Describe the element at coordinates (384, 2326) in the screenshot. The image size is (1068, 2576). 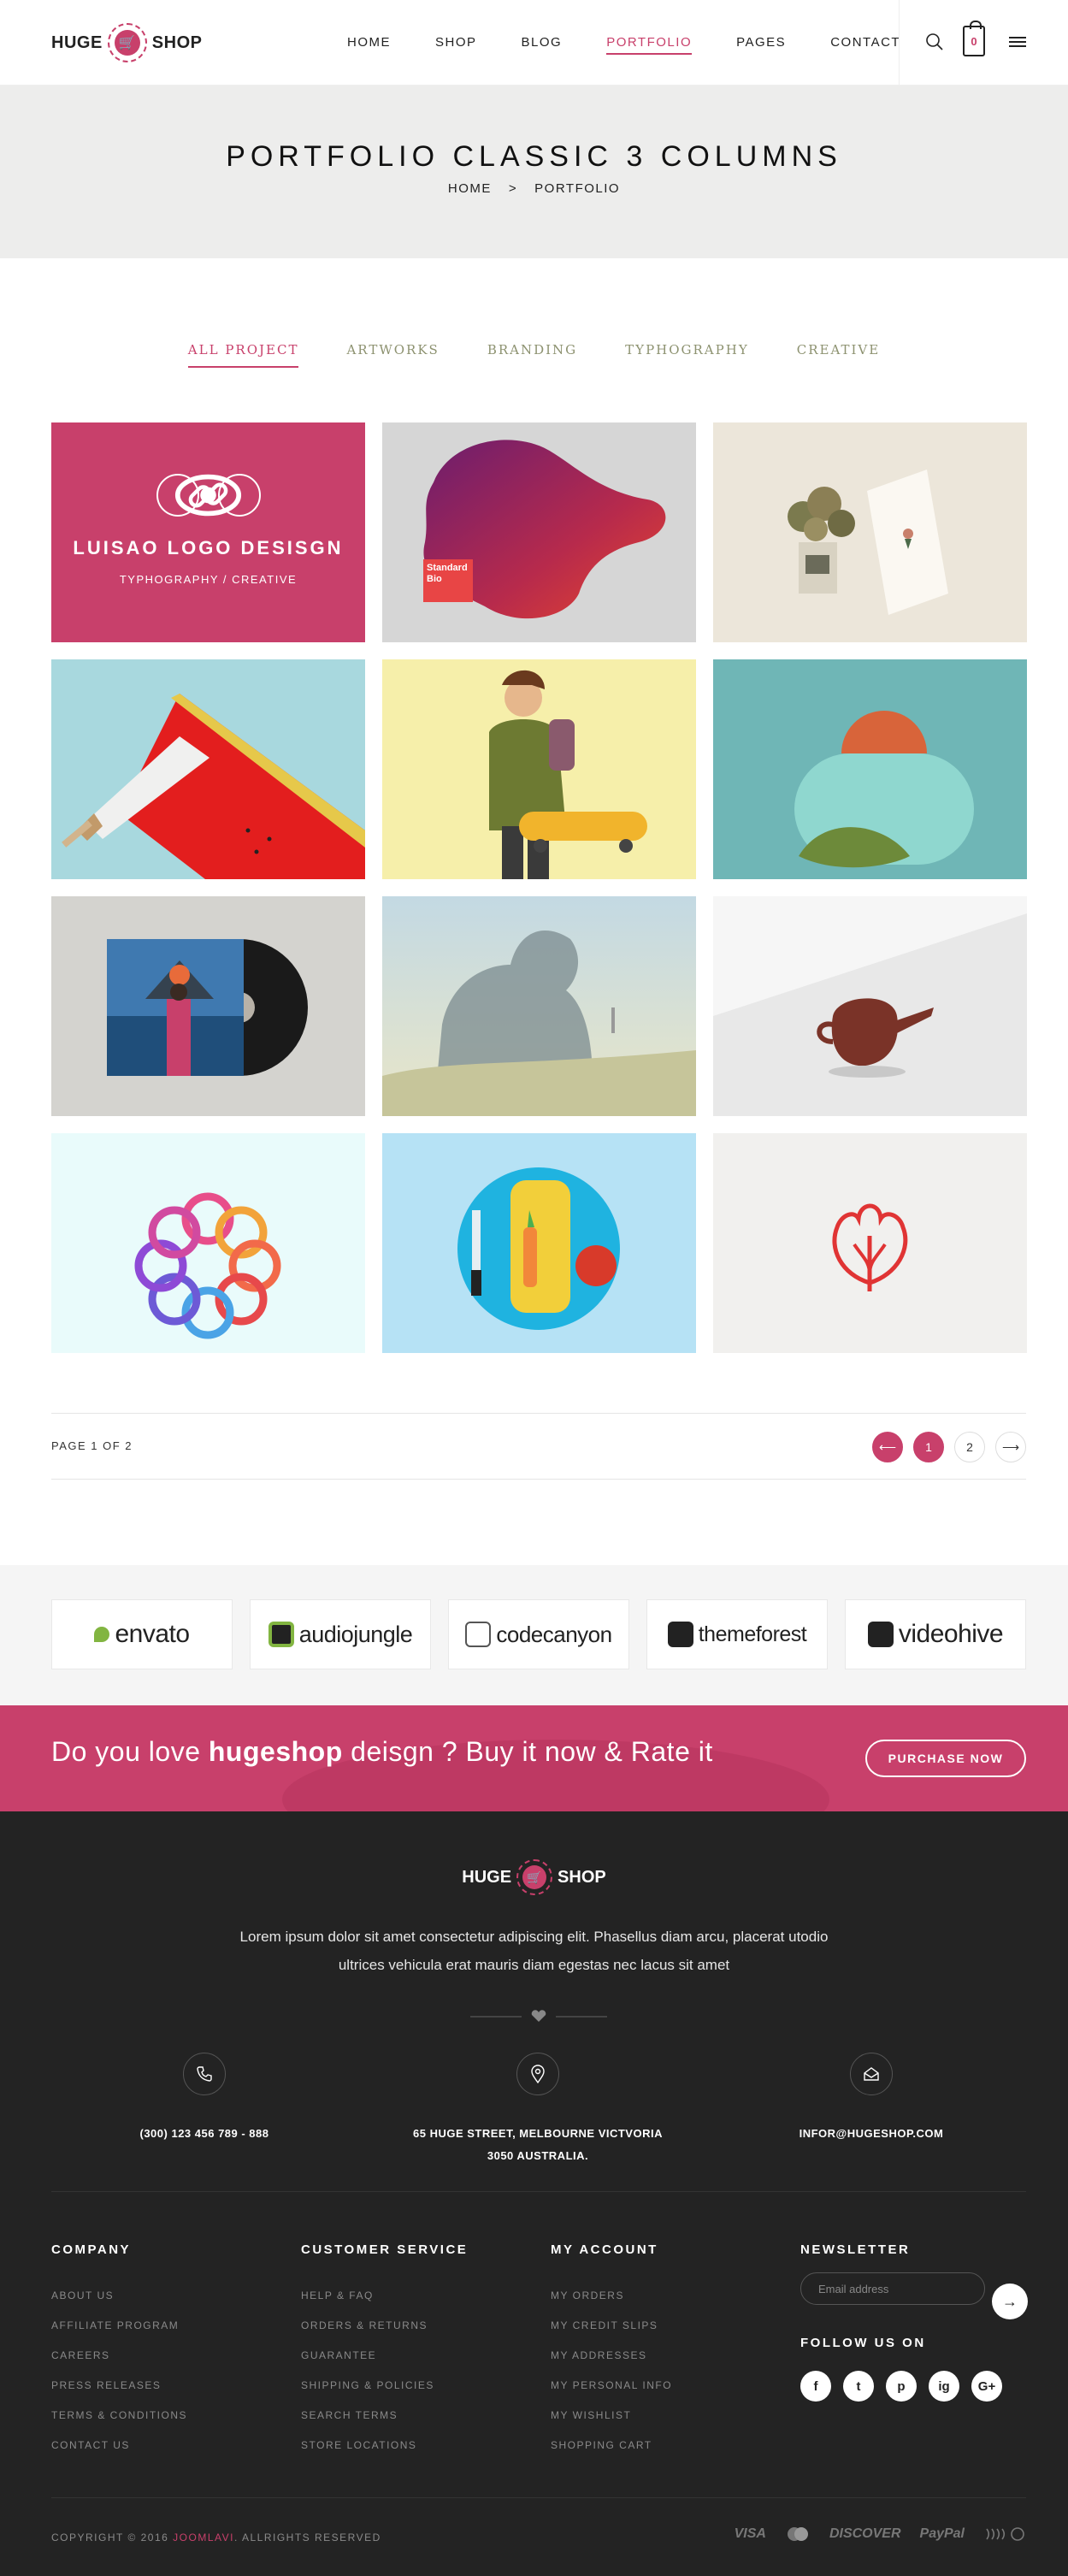
I see `footer-link: ORDERS & RETURNS` at that location.